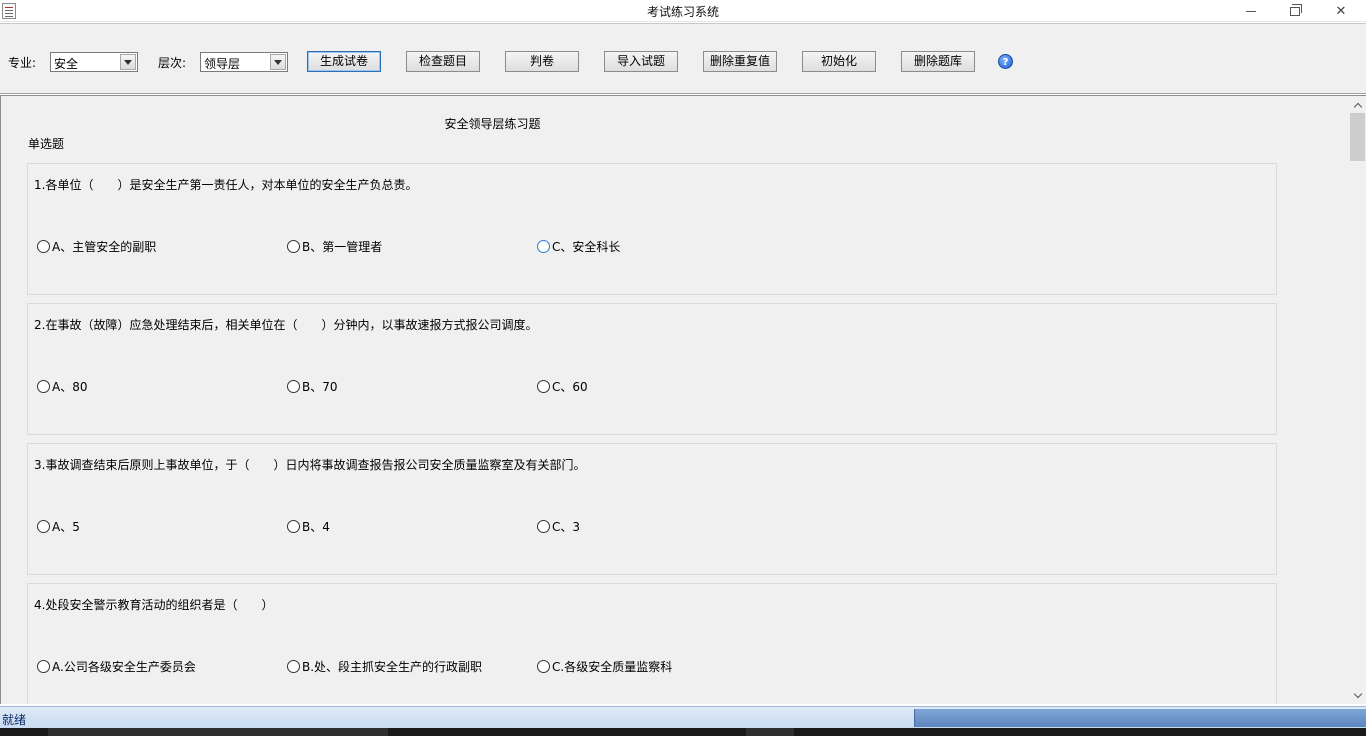  I want to click on import-questions-button: 导入试题, so click(641, 61).